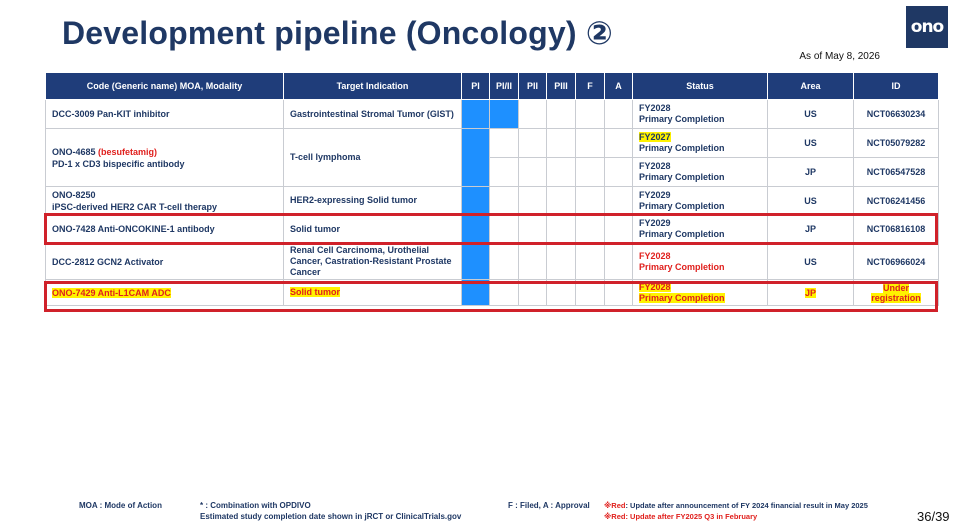 The height and width of the screenshot is (531, 960). Describe the element at coordinates (896, 261) in the screenshot. I see `id-cell: NCT06966024` at that location.